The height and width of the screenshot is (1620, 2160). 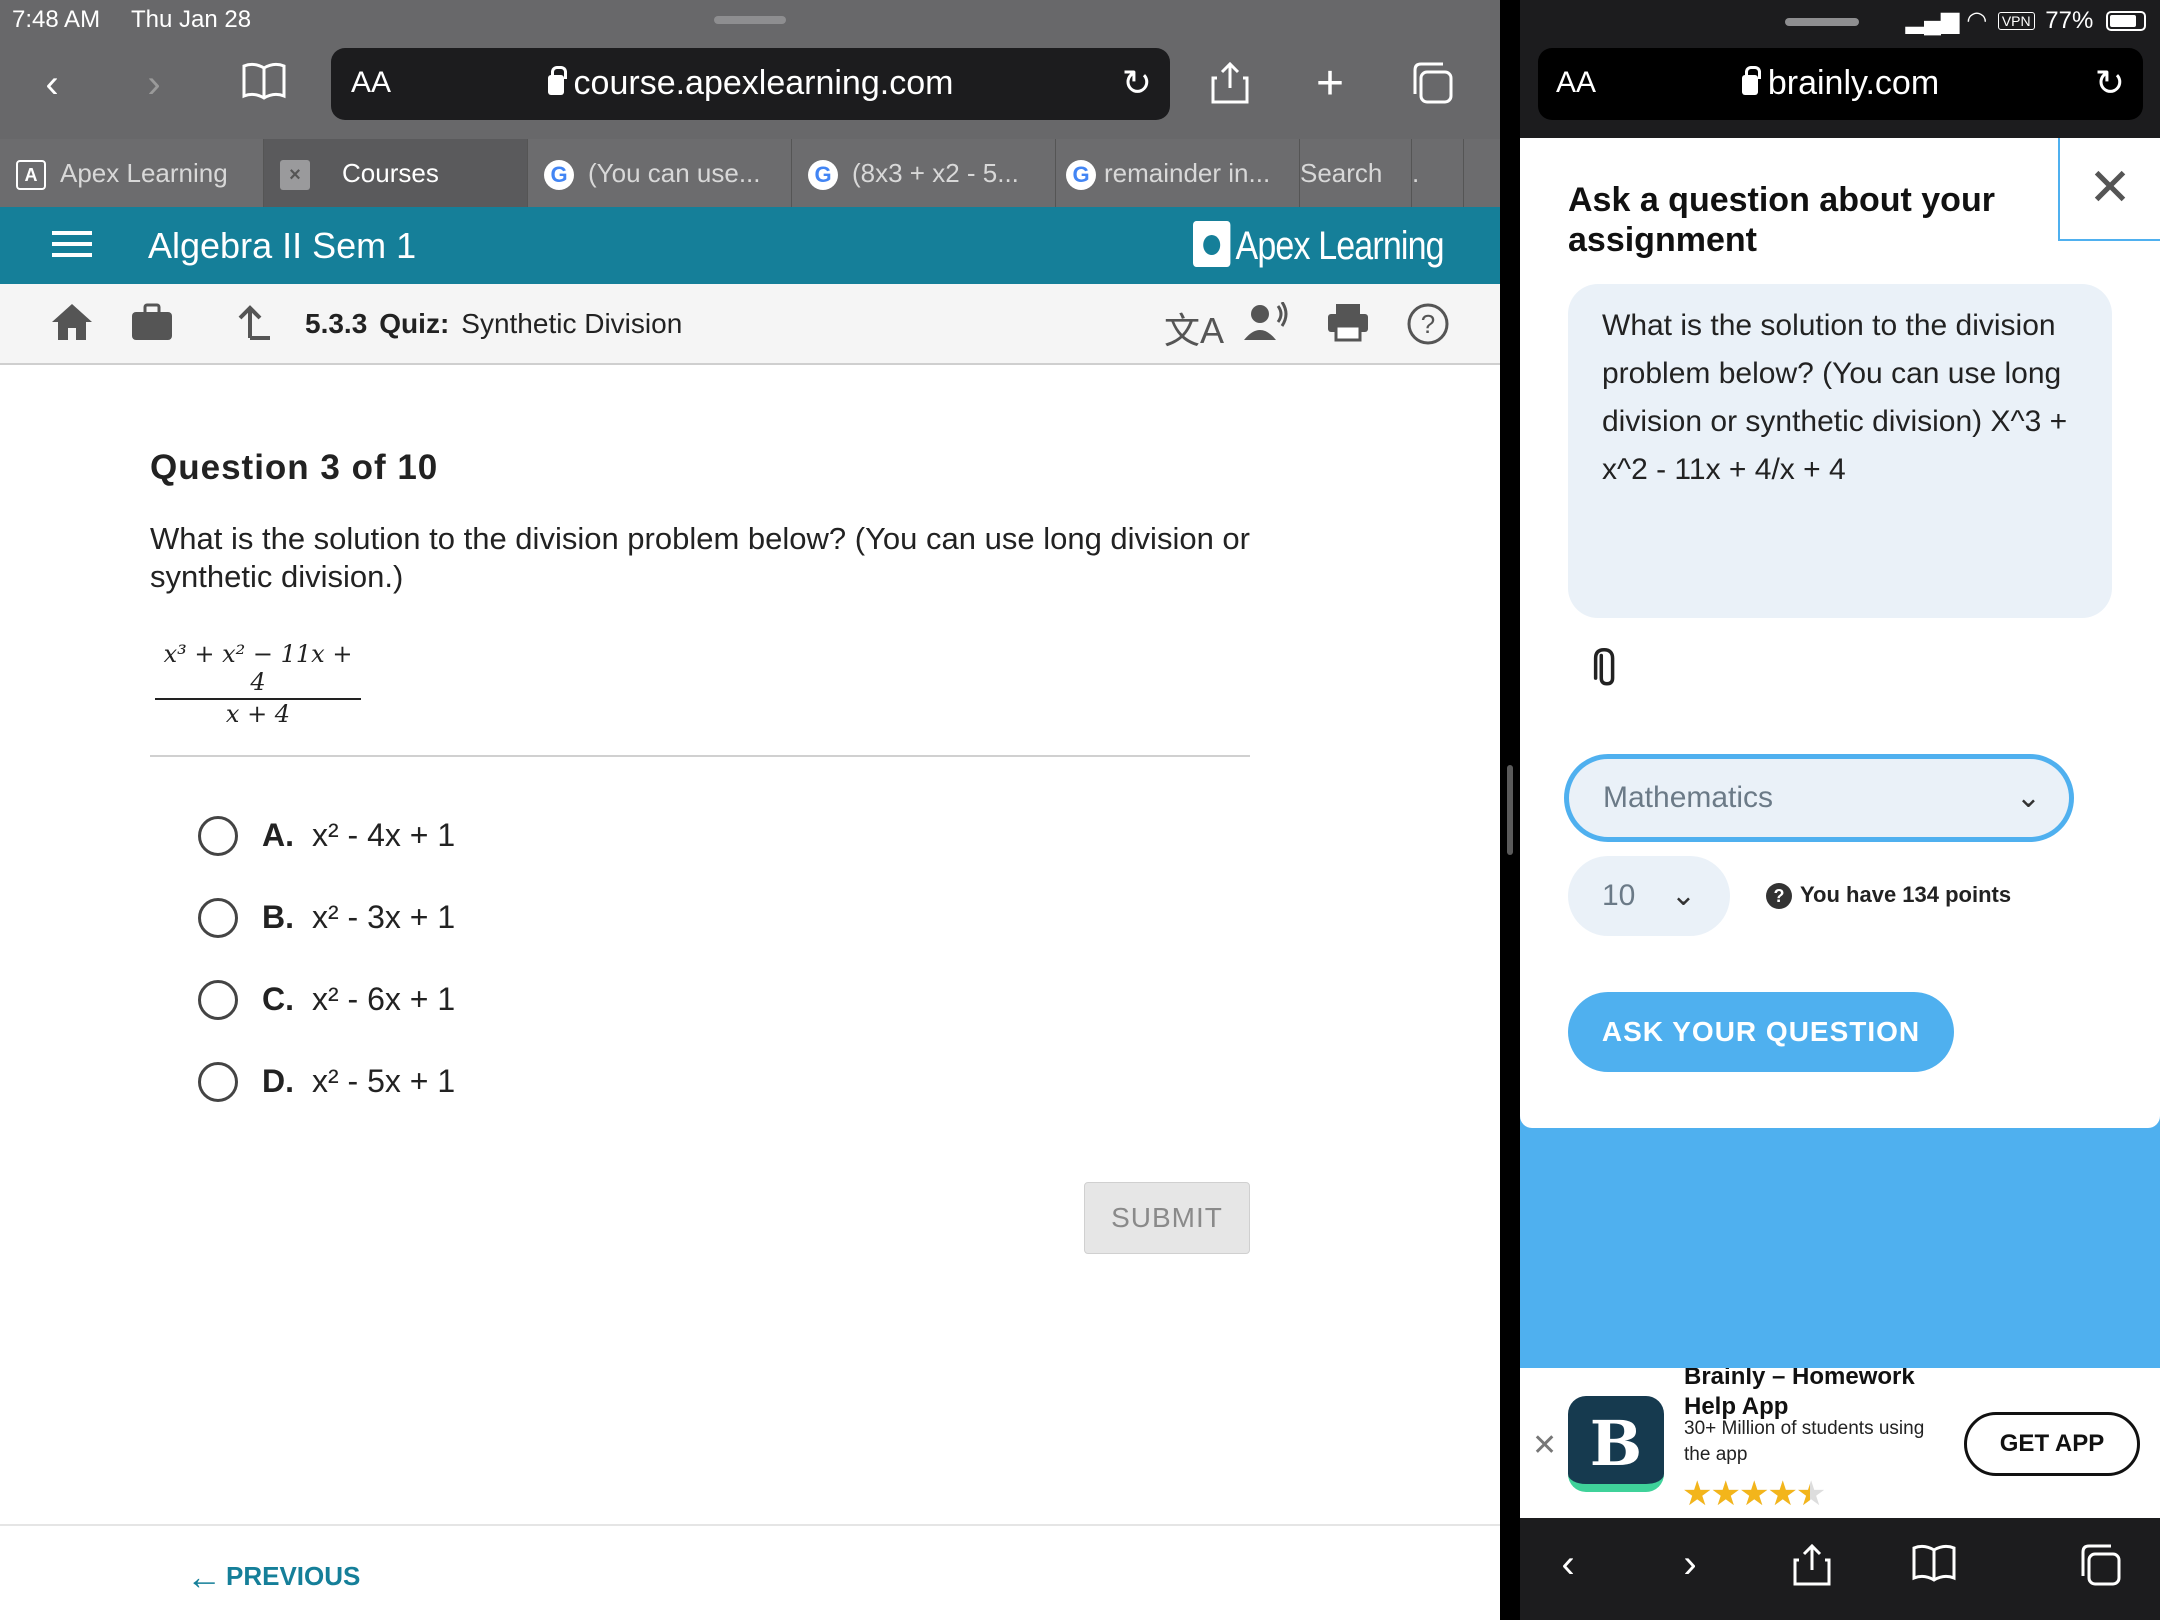 What do you see at coordinates (1746, 1494) in the screenshot?
I see `rating-stars-filled: ★★★★★` at bounding box center [1746, 1494].